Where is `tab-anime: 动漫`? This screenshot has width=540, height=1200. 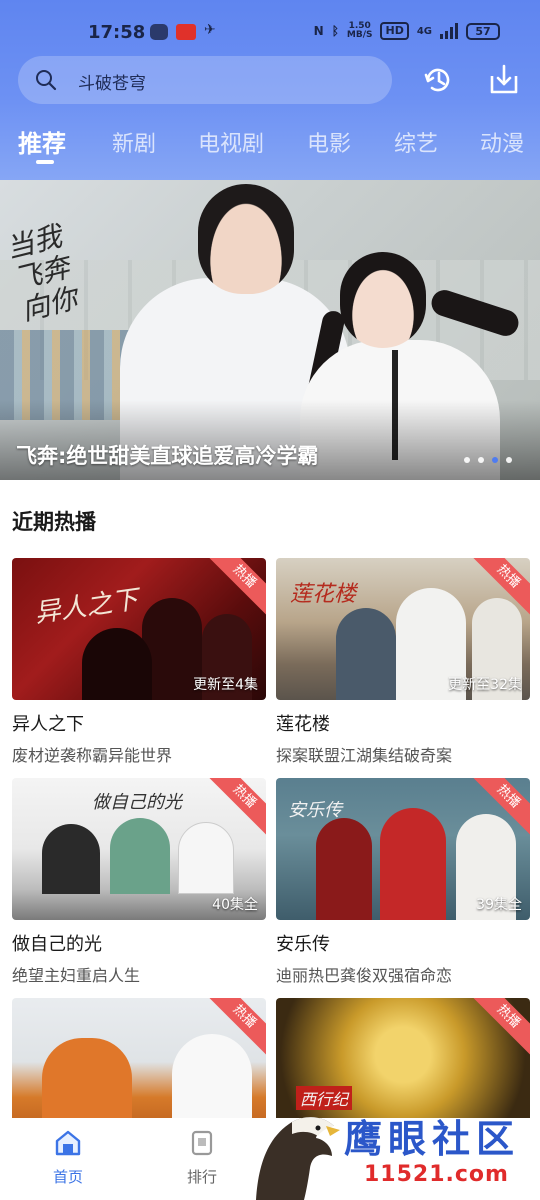 tab-anime: 动漫 is located at coordinates (502, 142).